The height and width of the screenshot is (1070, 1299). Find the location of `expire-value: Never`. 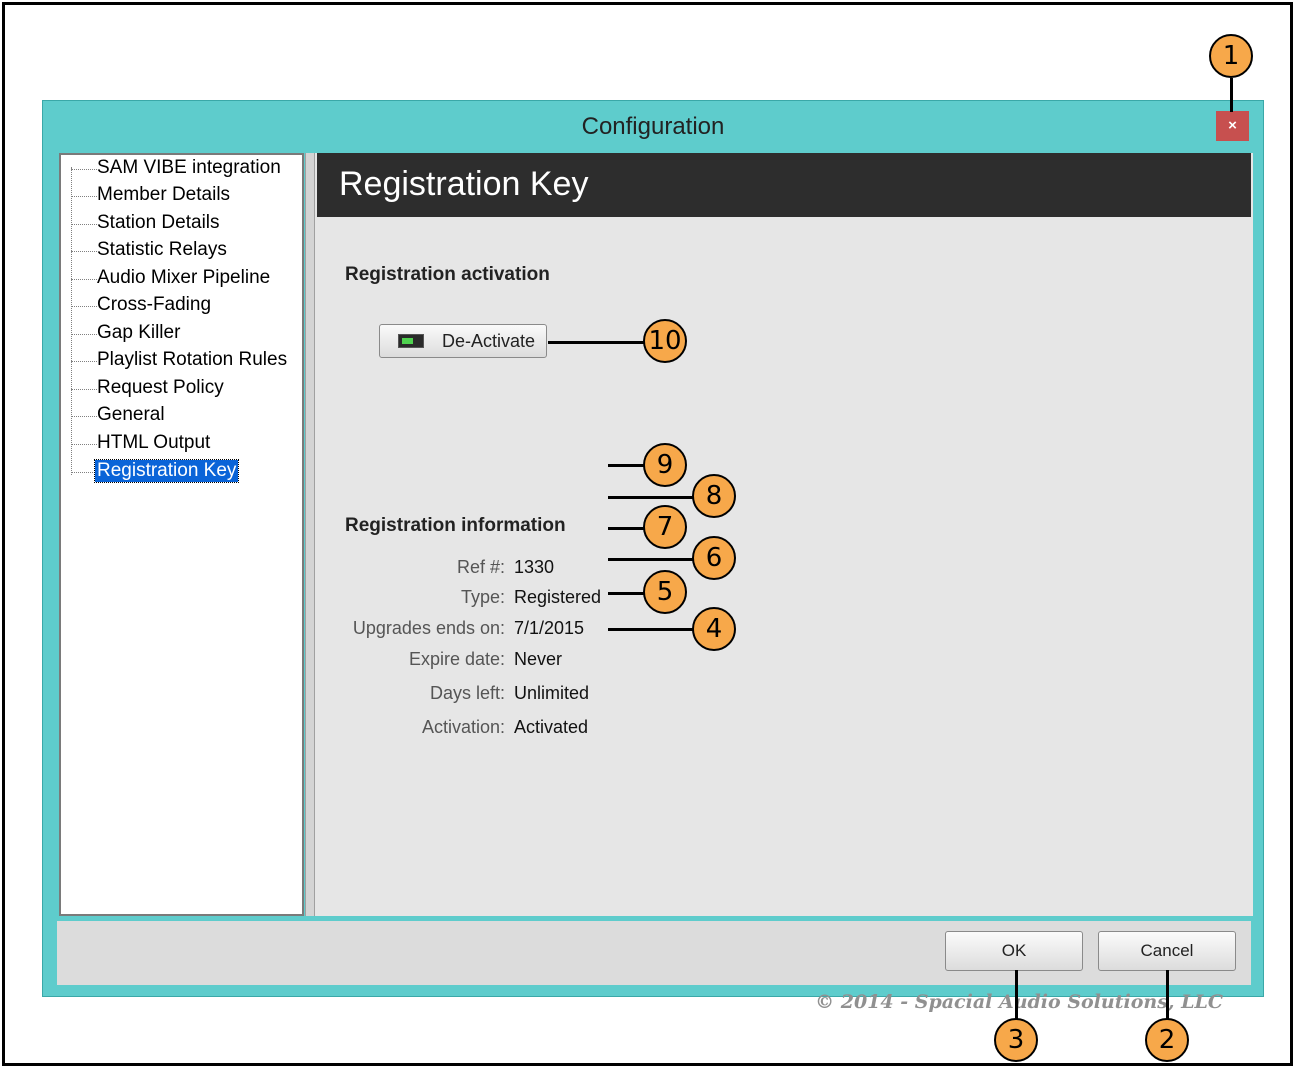

expire-value: Never is located at coordinates (538, 659).